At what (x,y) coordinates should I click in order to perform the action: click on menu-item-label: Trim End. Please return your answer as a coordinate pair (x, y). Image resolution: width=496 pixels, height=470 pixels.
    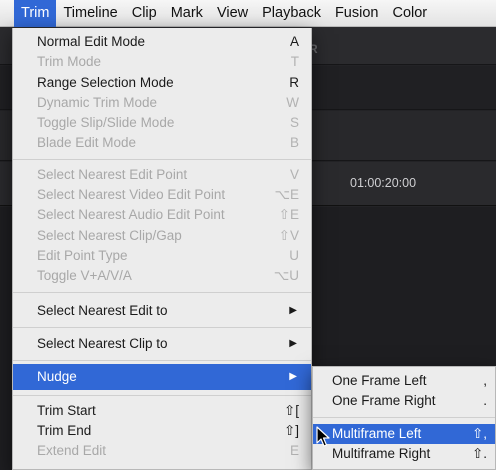
    Looking at the image, I should click on (64, 430).